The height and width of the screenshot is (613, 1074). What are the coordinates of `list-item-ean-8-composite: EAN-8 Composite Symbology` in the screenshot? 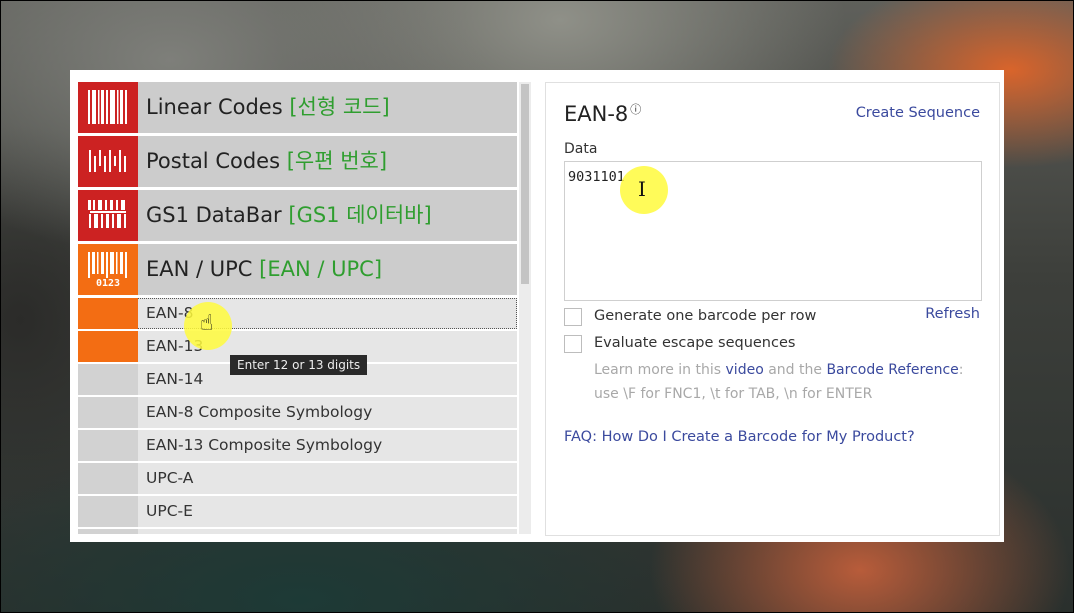 It's located at (297, 412).